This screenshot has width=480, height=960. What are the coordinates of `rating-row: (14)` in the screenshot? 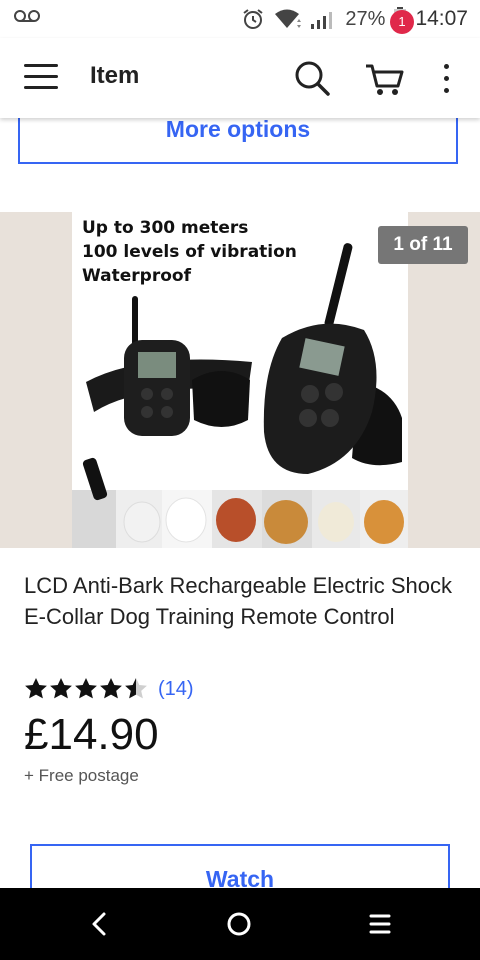 It's located at (109, 689).